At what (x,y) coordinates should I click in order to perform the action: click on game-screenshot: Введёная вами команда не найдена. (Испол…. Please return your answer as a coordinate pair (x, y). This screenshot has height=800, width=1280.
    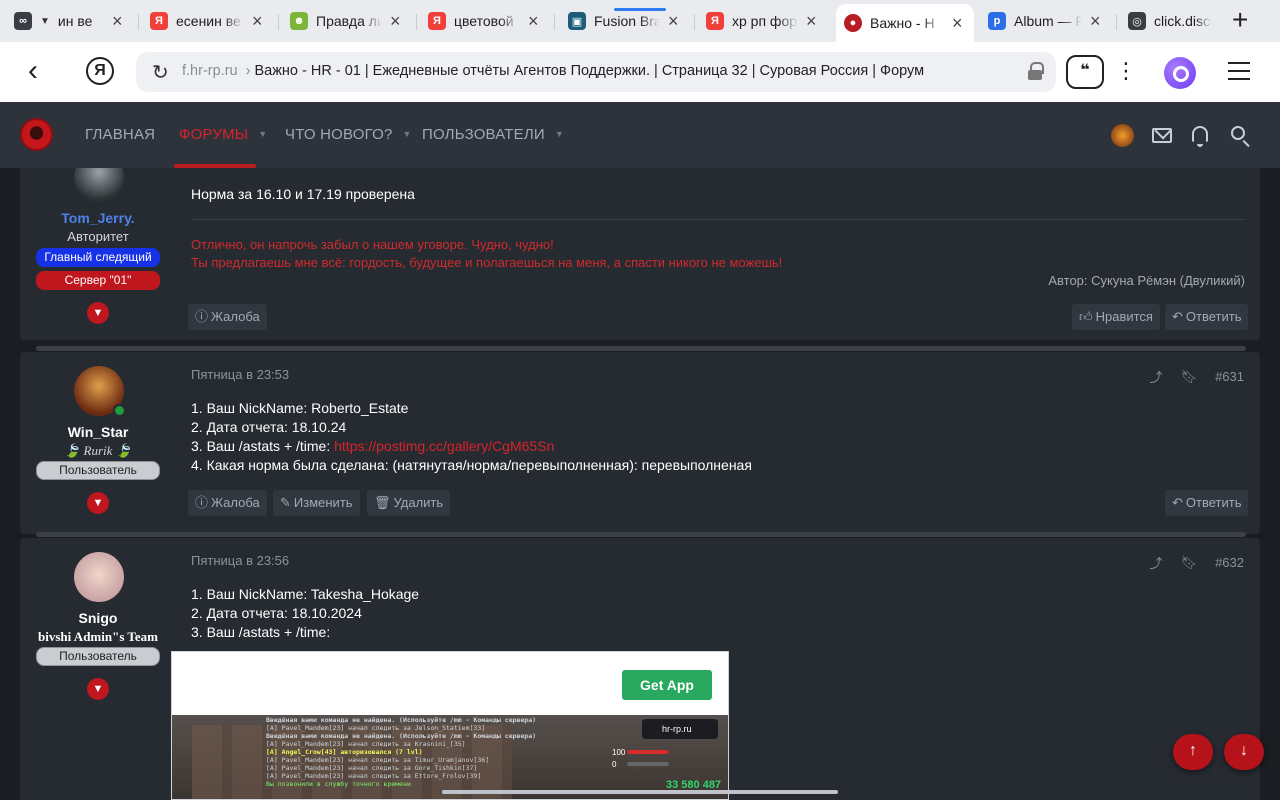
    Looking at the image, I should click on (450, 757).